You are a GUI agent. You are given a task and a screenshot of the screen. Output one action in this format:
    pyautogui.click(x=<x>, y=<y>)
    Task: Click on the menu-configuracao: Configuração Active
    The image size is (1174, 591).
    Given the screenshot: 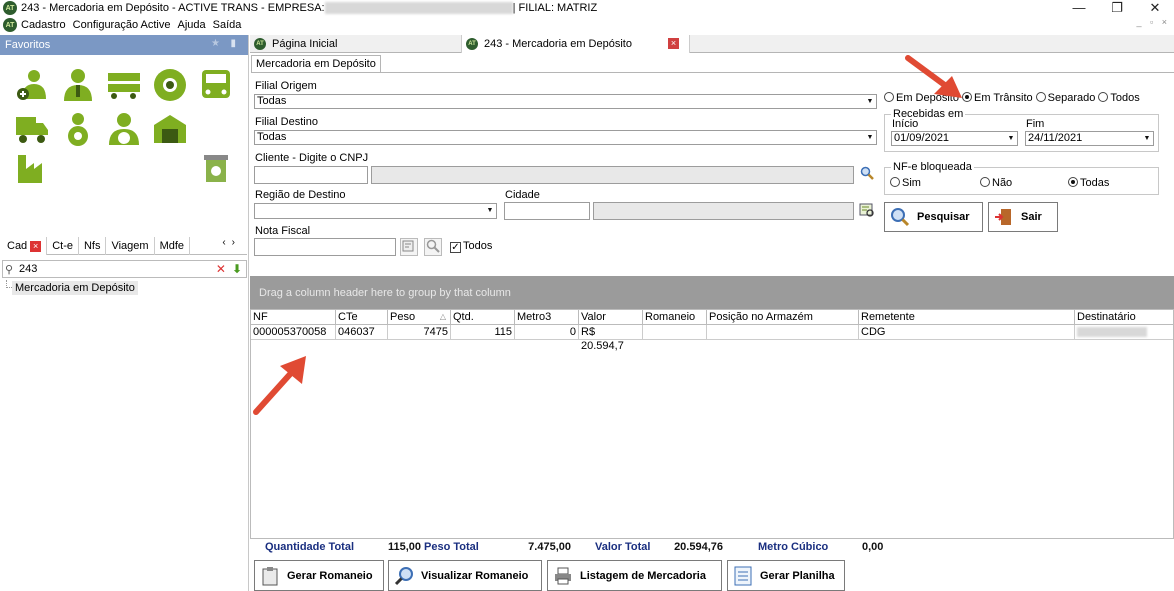 What is the action you would take?
    pyautogui.click(x=122, y=25)
    